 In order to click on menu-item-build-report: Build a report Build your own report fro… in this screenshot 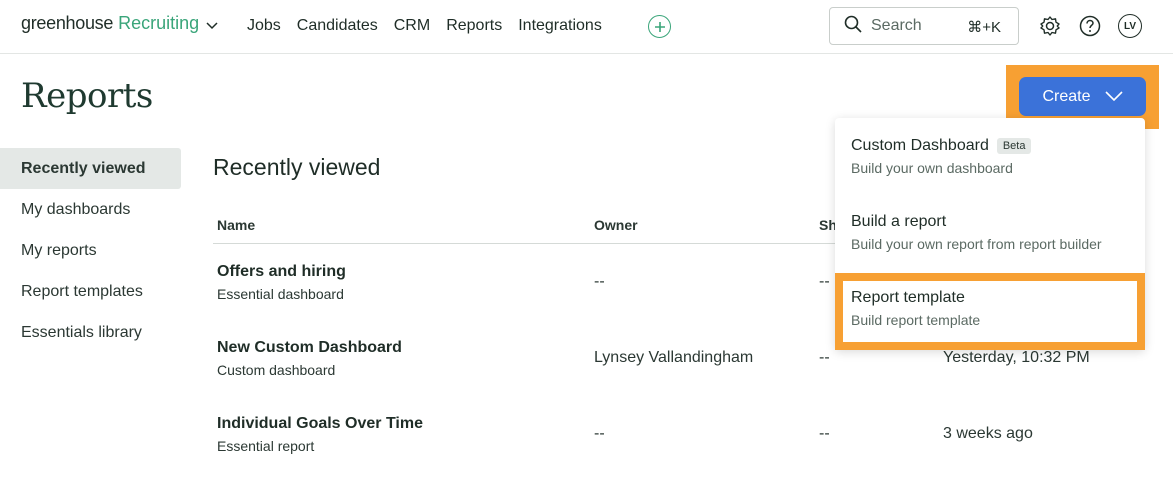, I will do `click(976, 232)`.